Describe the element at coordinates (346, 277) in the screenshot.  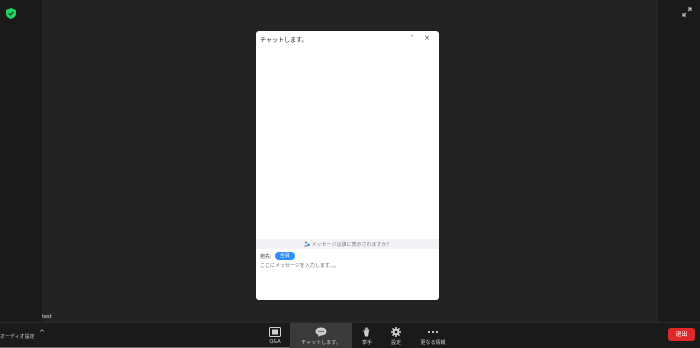
I see `message-input` at that location.